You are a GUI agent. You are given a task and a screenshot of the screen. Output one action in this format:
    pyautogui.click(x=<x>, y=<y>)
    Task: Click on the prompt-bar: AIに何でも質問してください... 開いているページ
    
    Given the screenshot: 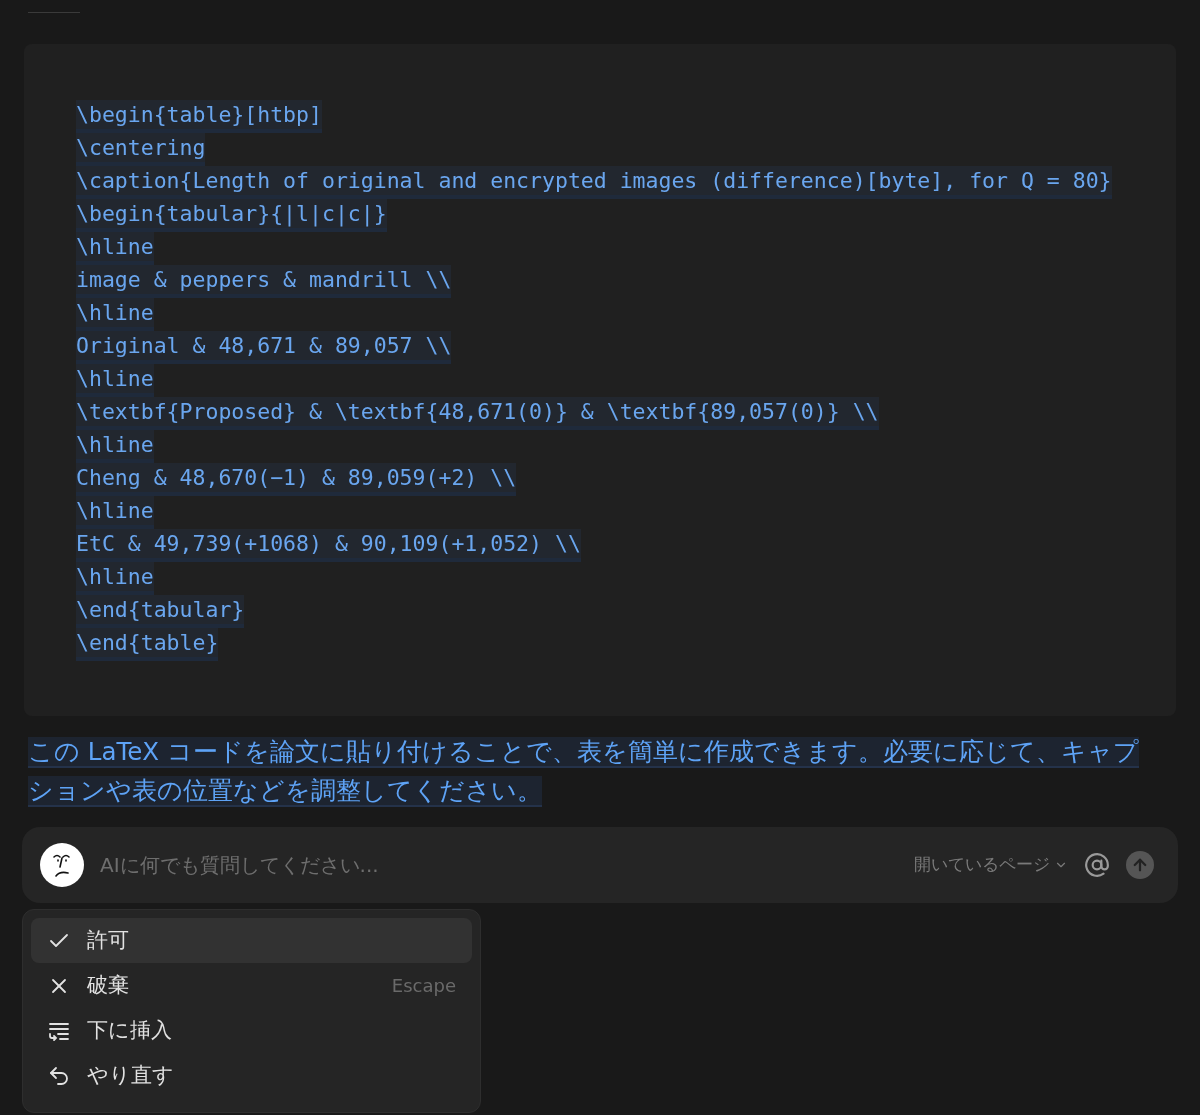 What is the action you would take?
    pyautogui.click(x=600, y=865)
    